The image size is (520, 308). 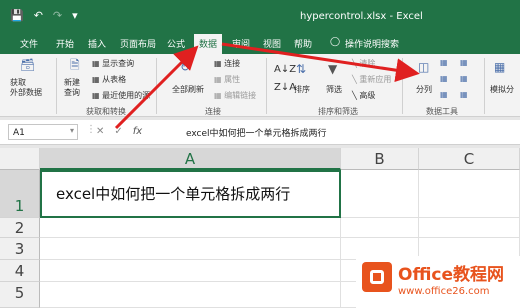 What do you see at coordinates (156, 87) in the screenshot?
I see `arrow-to-data-tab` at bounding box center [156, 87].